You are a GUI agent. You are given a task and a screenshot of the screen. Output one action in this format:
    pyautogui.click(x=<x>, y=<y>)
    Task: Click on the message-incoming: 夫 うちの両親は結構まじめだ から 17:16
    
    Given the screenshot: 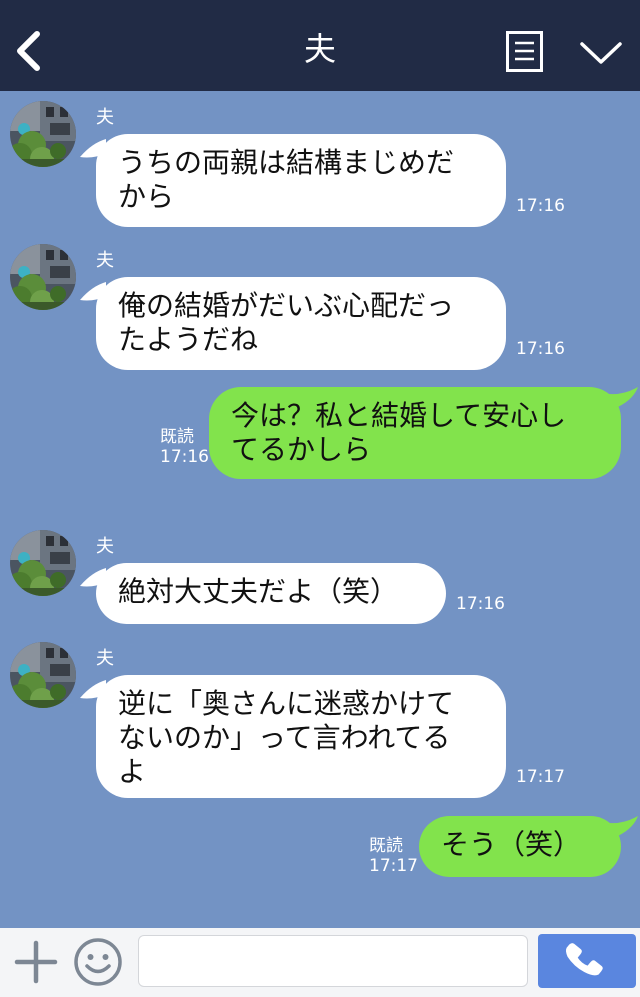 What is the action you would take?
    pyautogui.click(x=320, y=161)
    